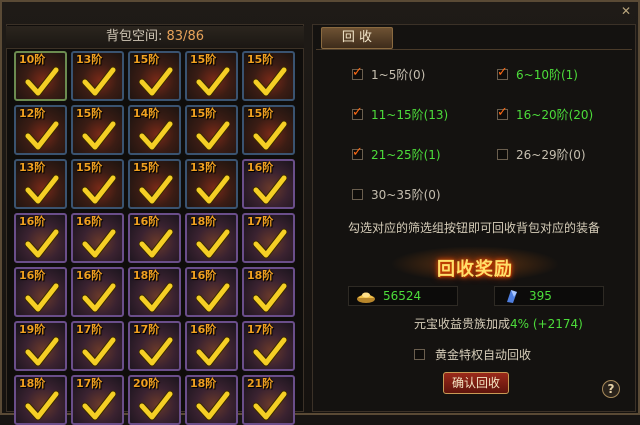  Describe the element at coordinates (611, 389) in the screenshot. I see `help-icon: ?` at that location.